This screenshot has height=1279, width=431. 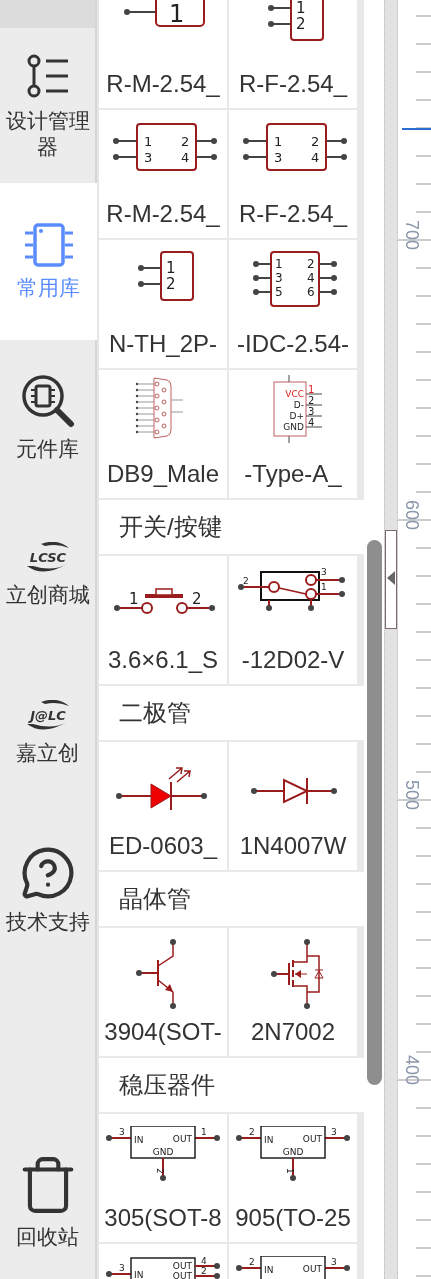 I want to click on component-tile: 2N7002, so click(x=293, y=992).